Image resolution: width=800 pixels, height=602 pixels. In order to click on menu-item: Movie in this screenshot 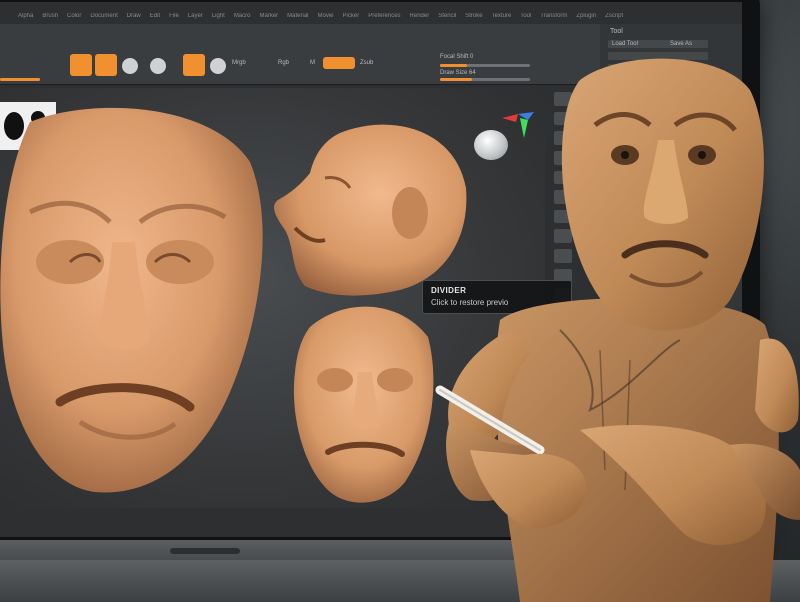, I will do `click(326, 16)`.